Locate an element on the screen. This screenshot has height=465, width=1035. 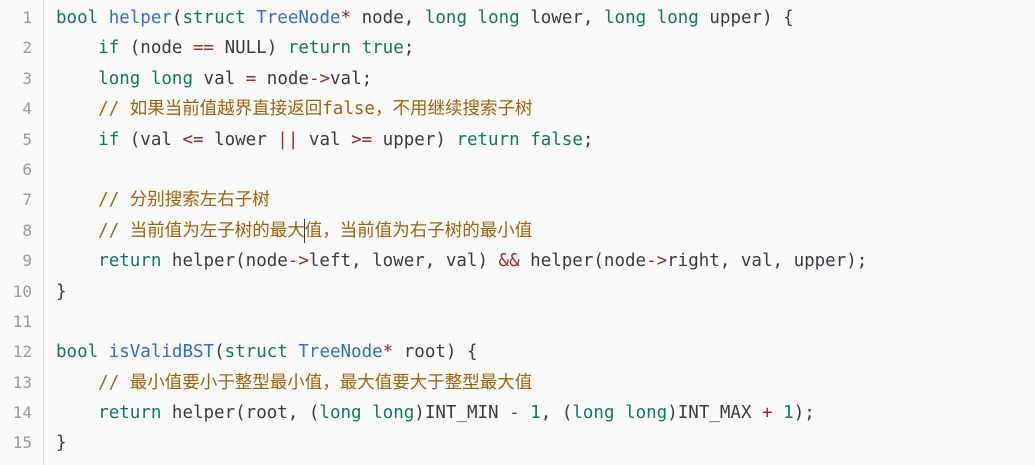
code-token: true is located at coordinates (382, 48).